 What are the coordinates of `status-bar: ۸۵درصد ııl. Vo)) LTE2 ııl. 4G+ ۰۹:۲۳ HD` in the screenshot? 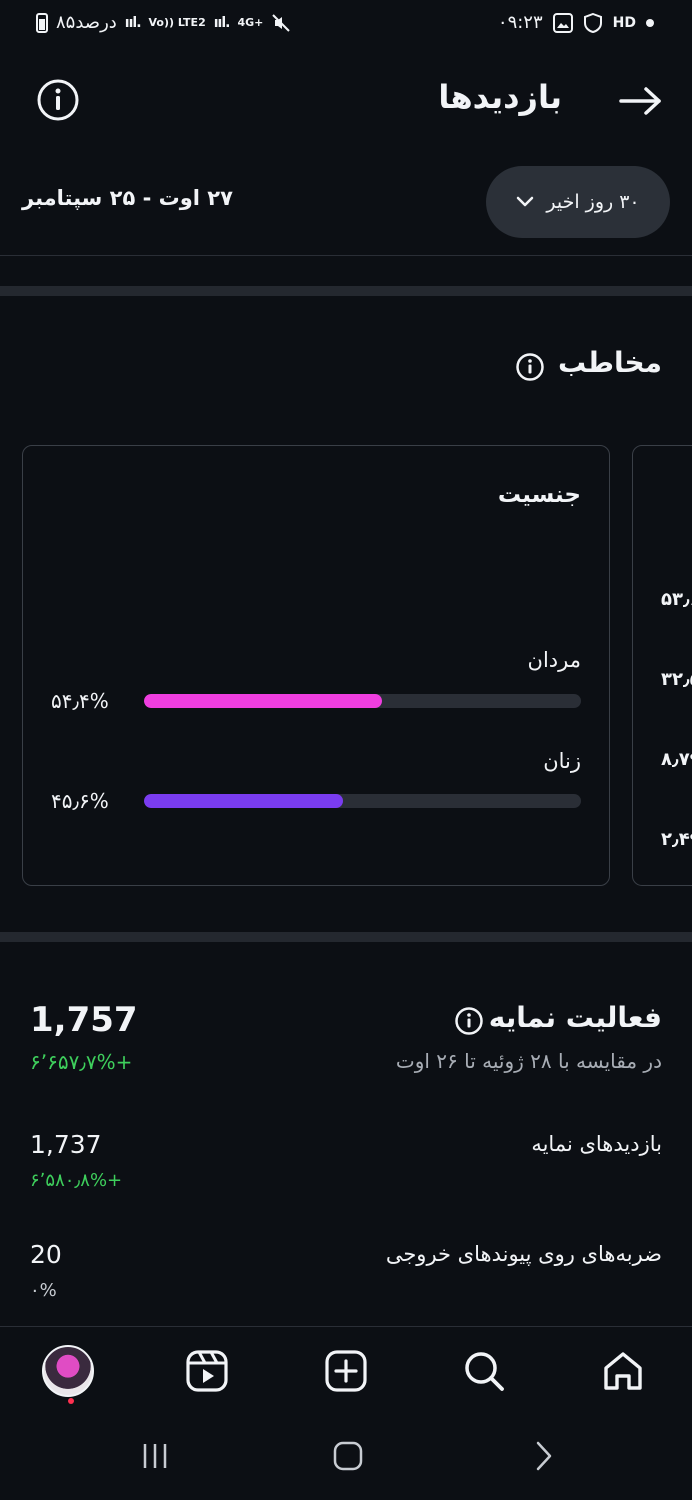 It's located at (346, 26).